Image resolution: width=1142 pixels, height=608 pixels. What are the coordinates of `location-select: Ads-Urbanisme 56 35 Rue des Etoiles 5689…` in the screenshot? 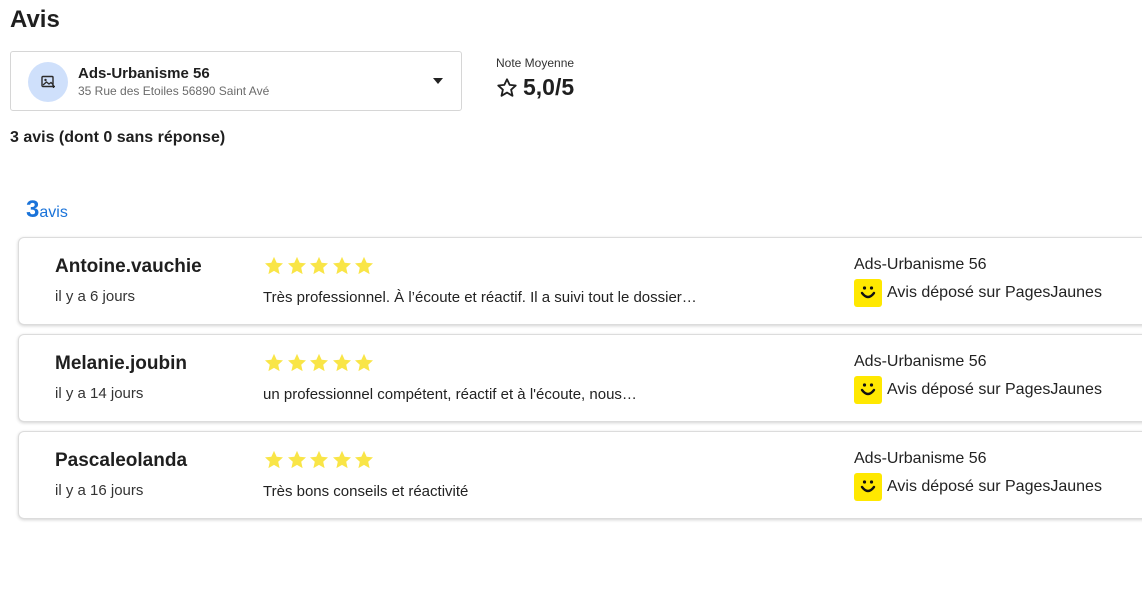 It's located at (236, 81).